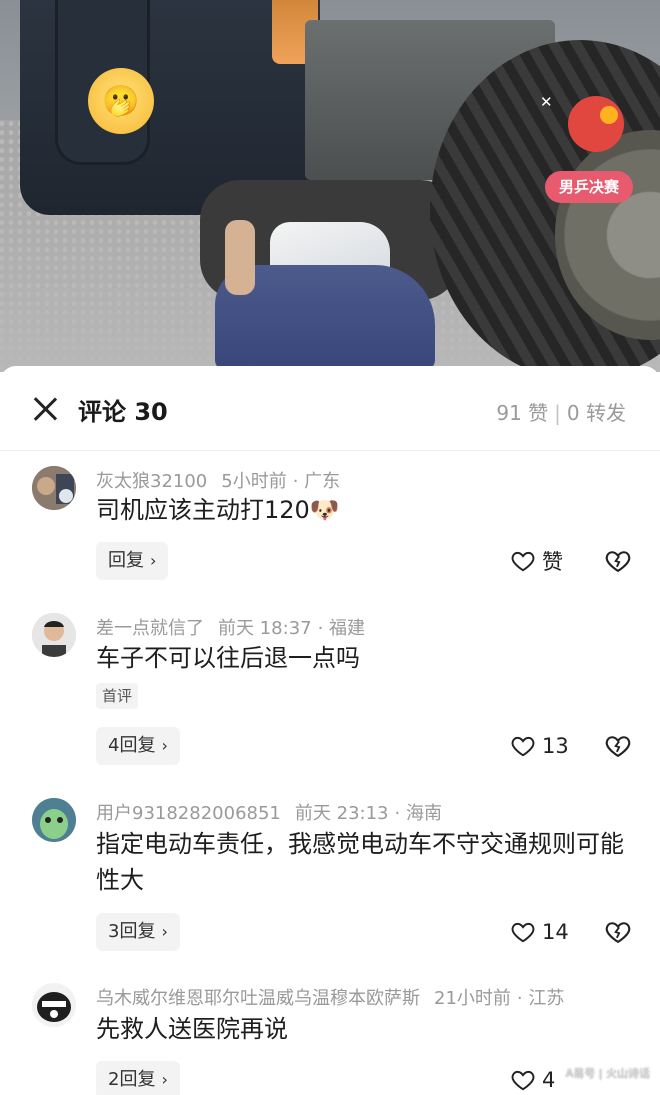  I want to click on comment-meta: 灰太狼32100 5小时前 · 广东, so click(218, 480).